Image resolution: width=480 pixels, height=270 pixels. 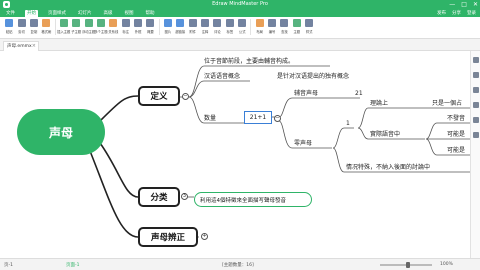 I want to click on comment-button: 评论, so click(x=217, y=26).